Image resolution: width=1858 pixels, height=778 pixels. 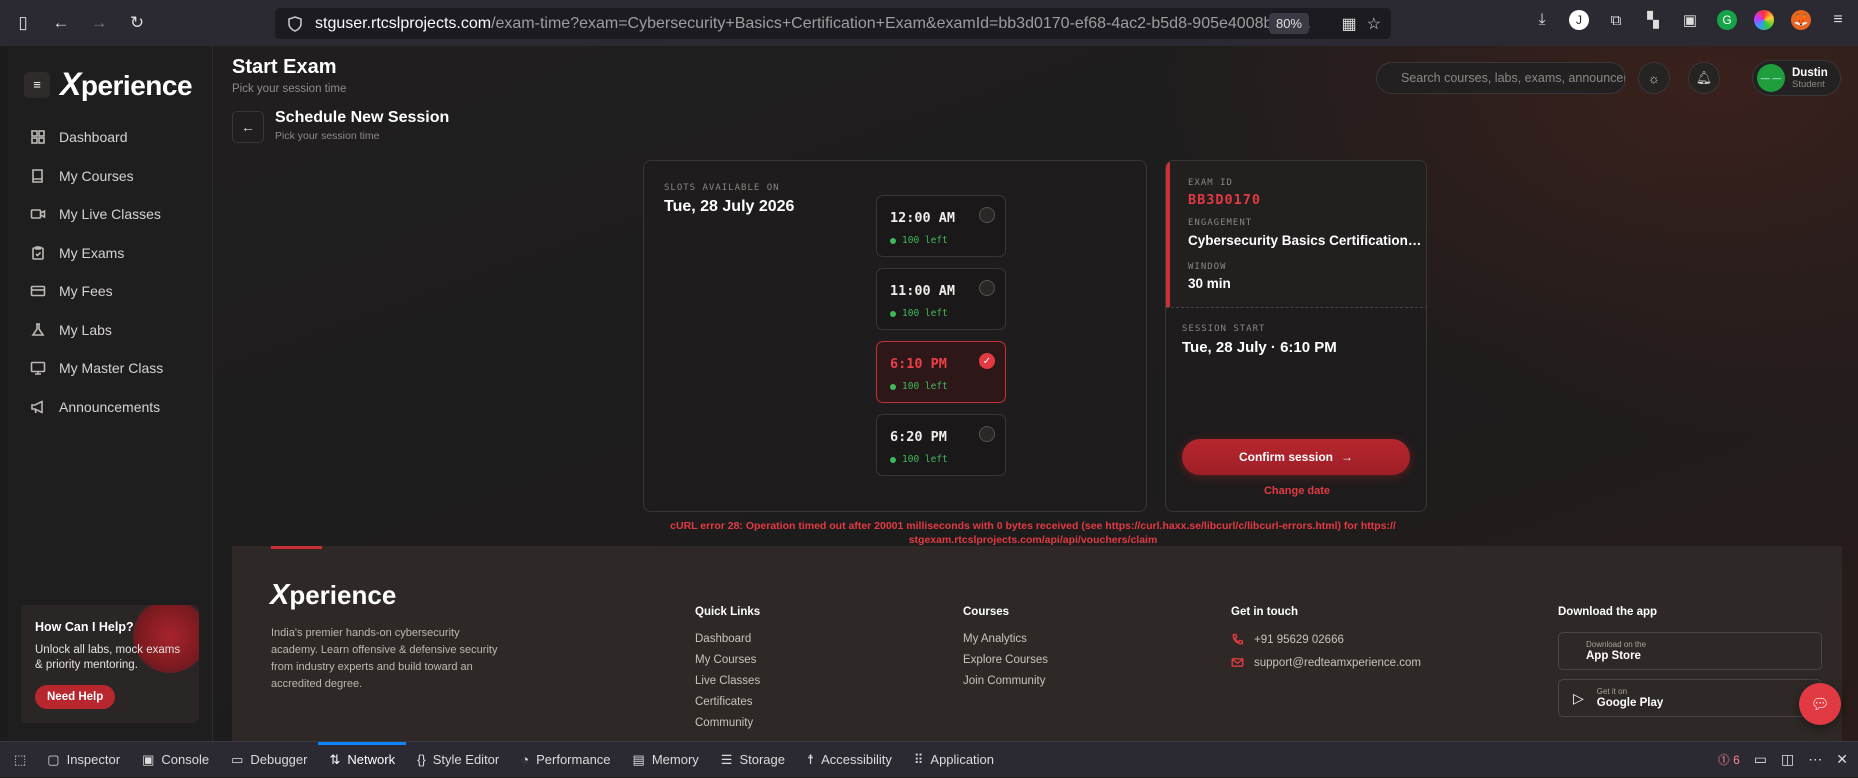 I want to click on phone-link: +91 95629 02666, so click(x=1326, y=639).